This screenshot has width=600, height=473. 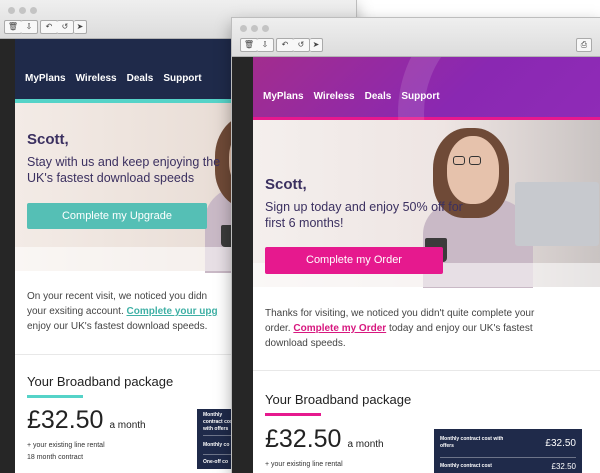 I want to click on box-row-3: One-off co, so click(x=215, y=461).